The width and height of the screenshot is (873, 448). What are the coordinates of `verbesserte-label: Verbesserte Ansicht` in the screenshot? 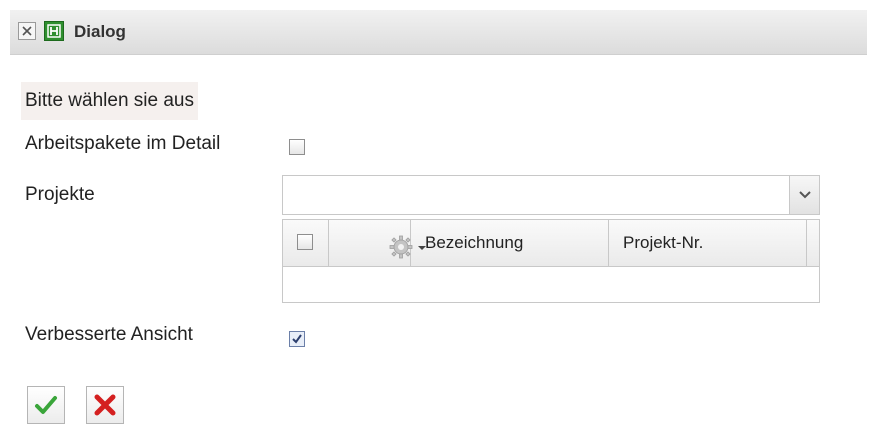 It's located at (109, 334).